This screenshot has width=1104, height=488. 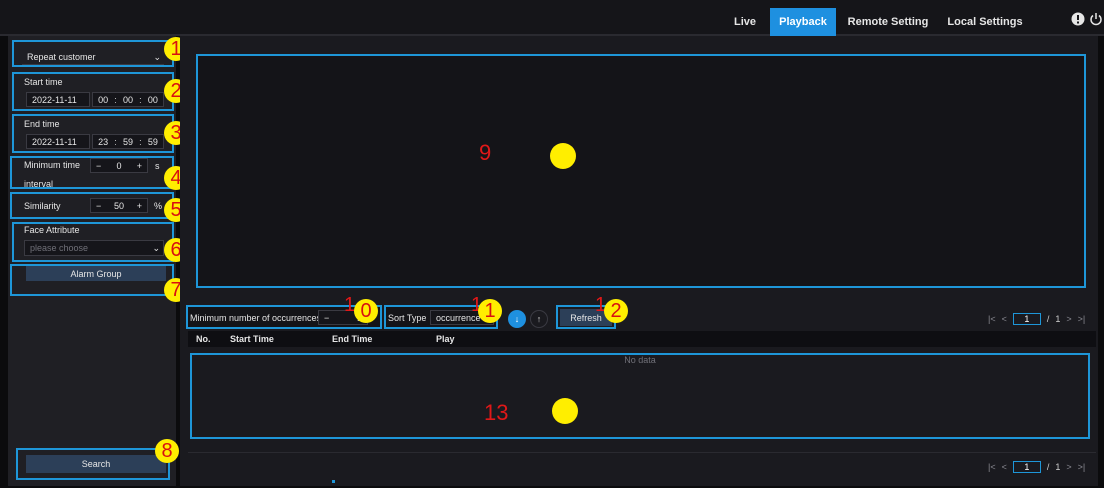 I want to click on start-time-field: 00:00:00, so click(x=128, y=99).